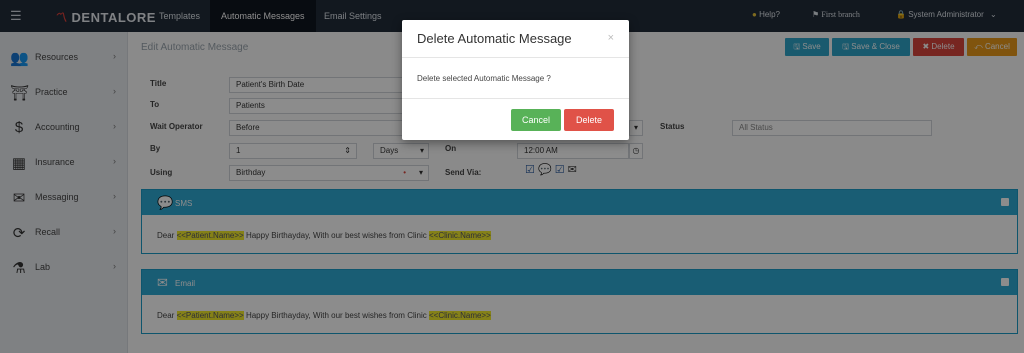 The width and height of the screenshot is (1024, 353). Describe the element at coordinates (589, 120) in the screenshot. I see `modal-delete-button: Delete` at that location.